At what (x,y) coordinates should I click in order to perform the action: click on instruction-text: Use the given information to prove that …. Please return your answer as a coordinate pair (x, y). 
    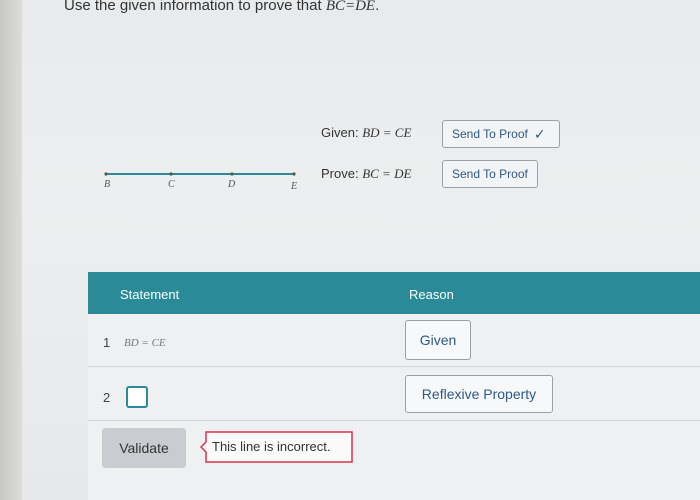
    Looking at the image, I should click on (221, 7).